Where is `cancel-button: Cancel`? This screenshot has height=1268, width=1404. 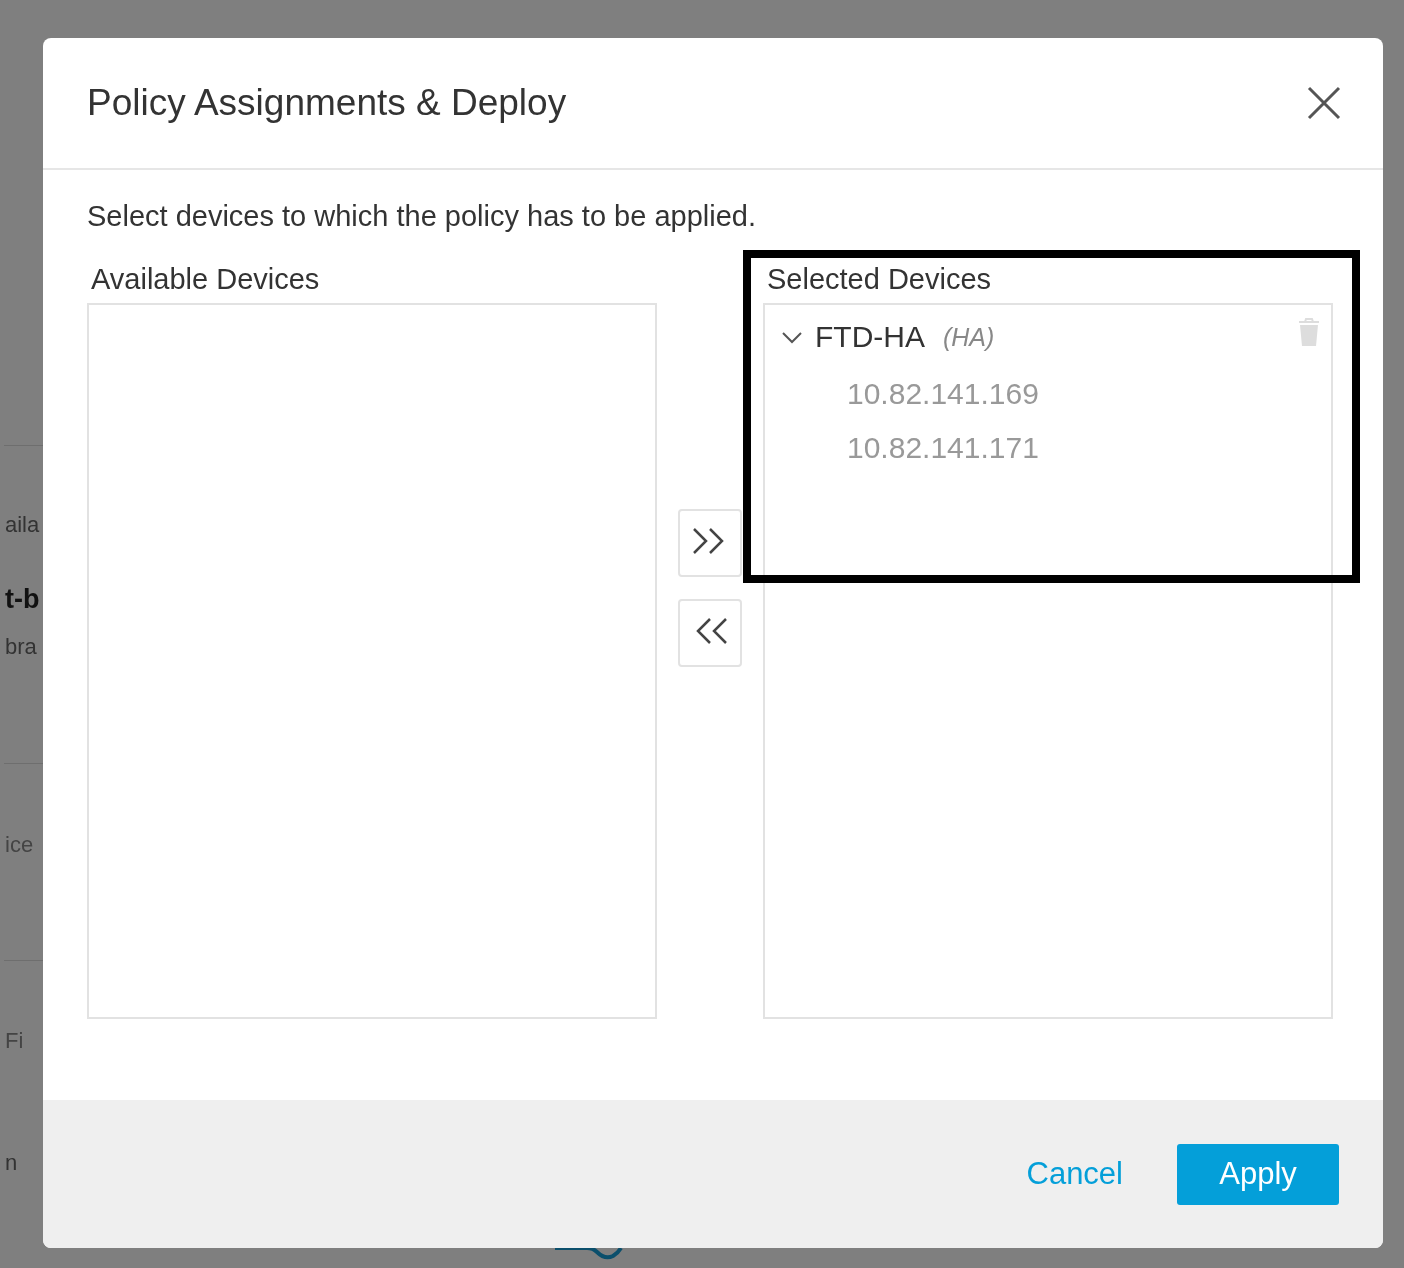 cancel-button: Cancel is located at coordinates (1074, 1174).